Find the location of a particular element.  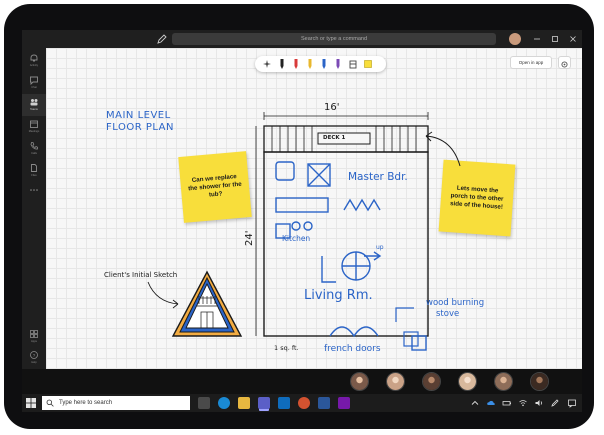

rail-label: Calls is located at coordinates (34, 153).